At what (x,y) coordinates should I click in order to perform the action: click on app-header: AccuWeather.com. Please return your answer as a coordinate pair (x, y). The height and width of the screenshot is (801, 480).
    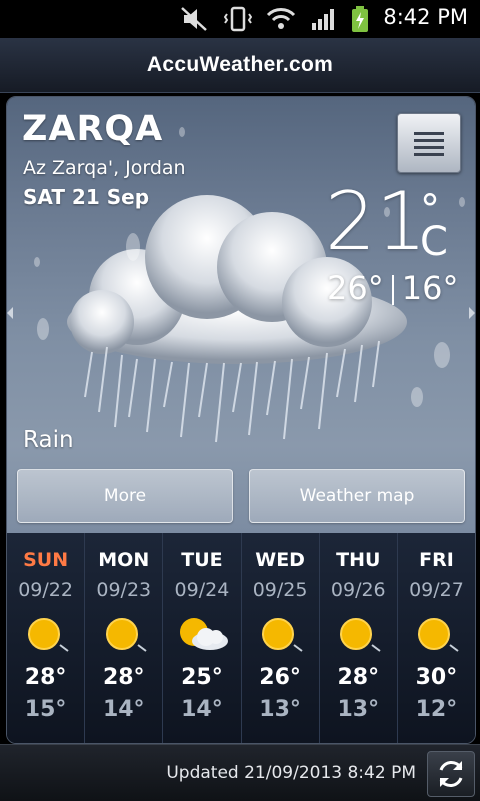
    Looking at the image, I should click on (240, 65).